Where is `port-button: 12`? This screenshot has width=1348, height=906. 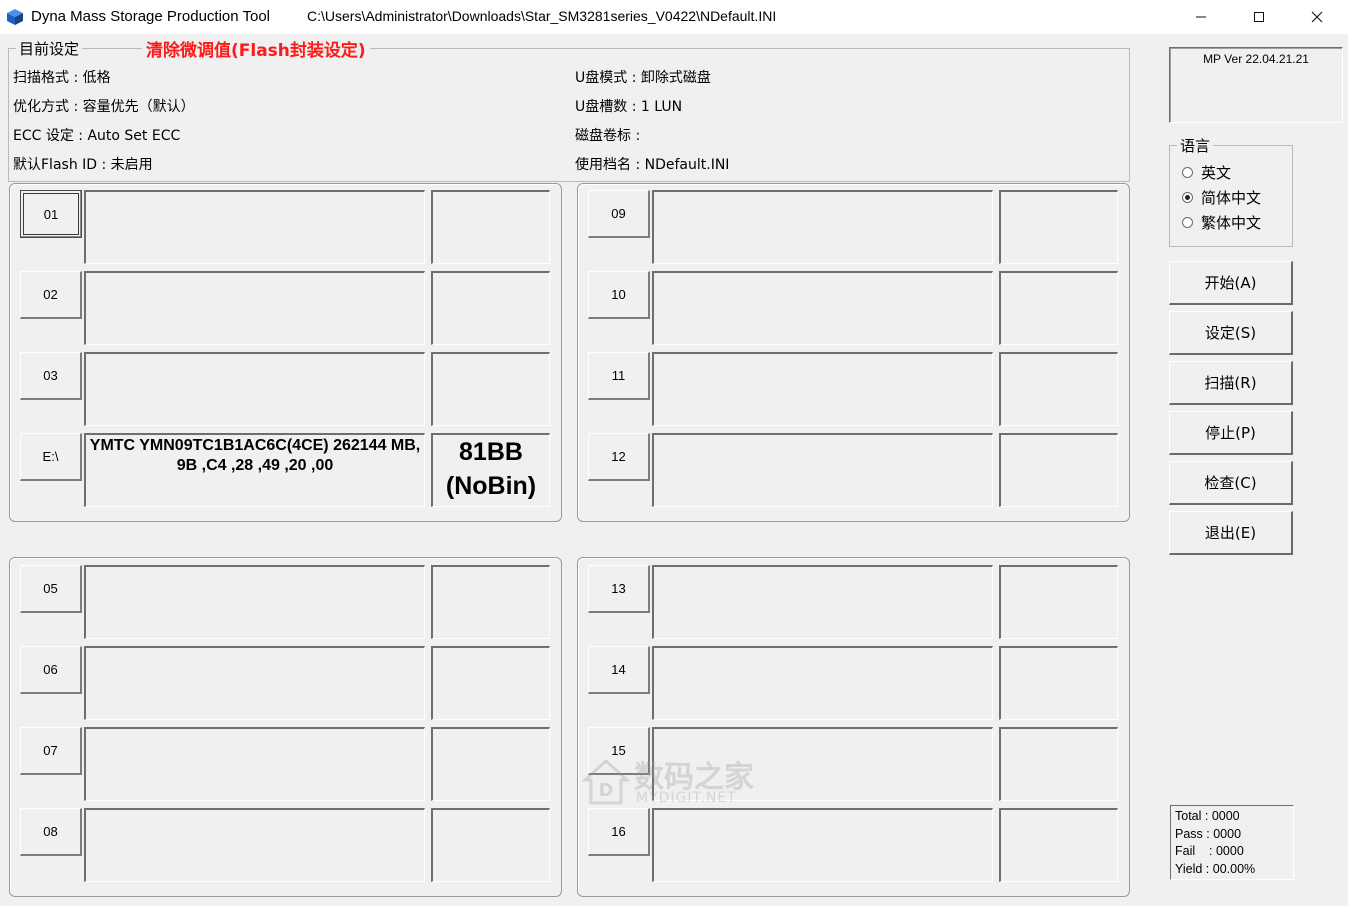
port-button: 12 is located at coordinates (619, 457).